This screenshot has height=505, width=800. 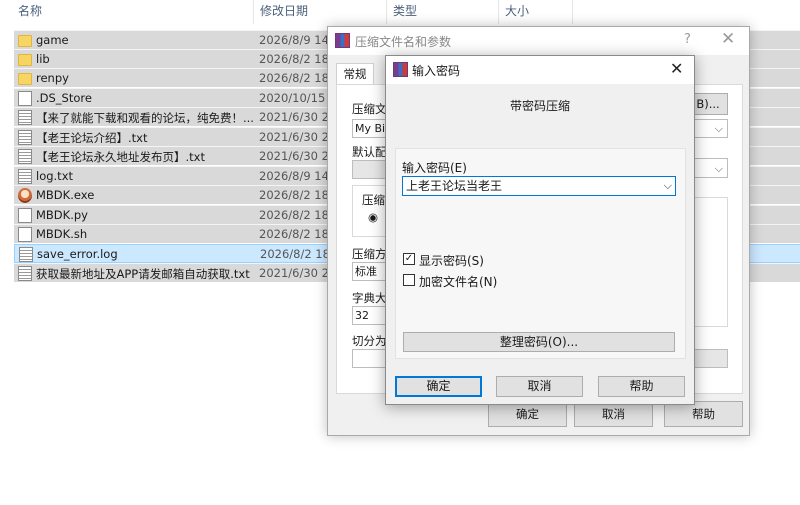 I want to click on dialog-heading: 带密码压缩, so click(x=539, y=106).